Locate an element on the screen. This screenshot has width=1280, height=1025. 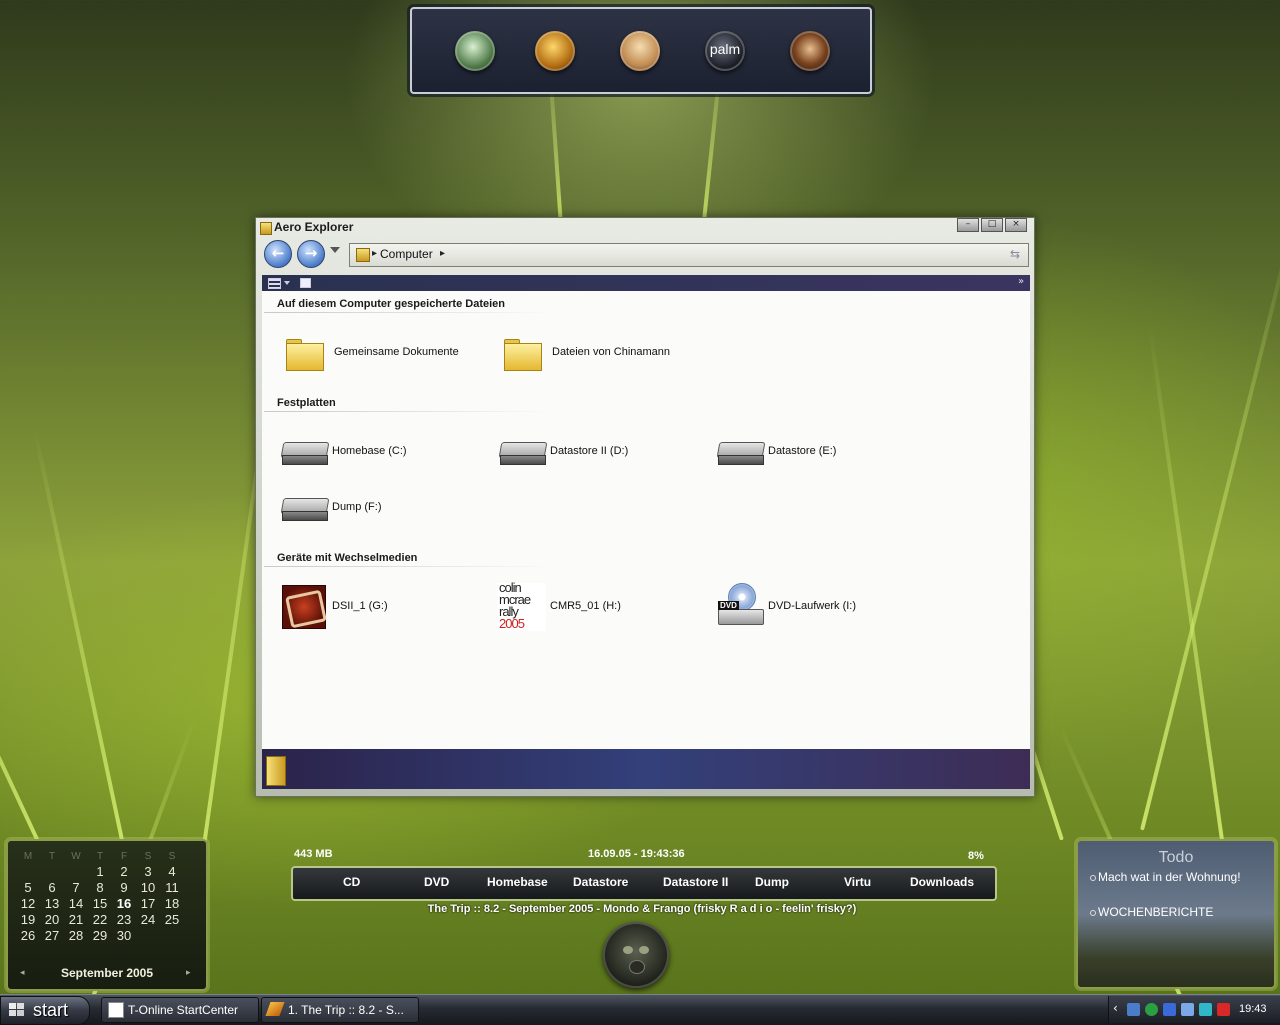
earth-orb-icon is located at coordinates (555, 51).